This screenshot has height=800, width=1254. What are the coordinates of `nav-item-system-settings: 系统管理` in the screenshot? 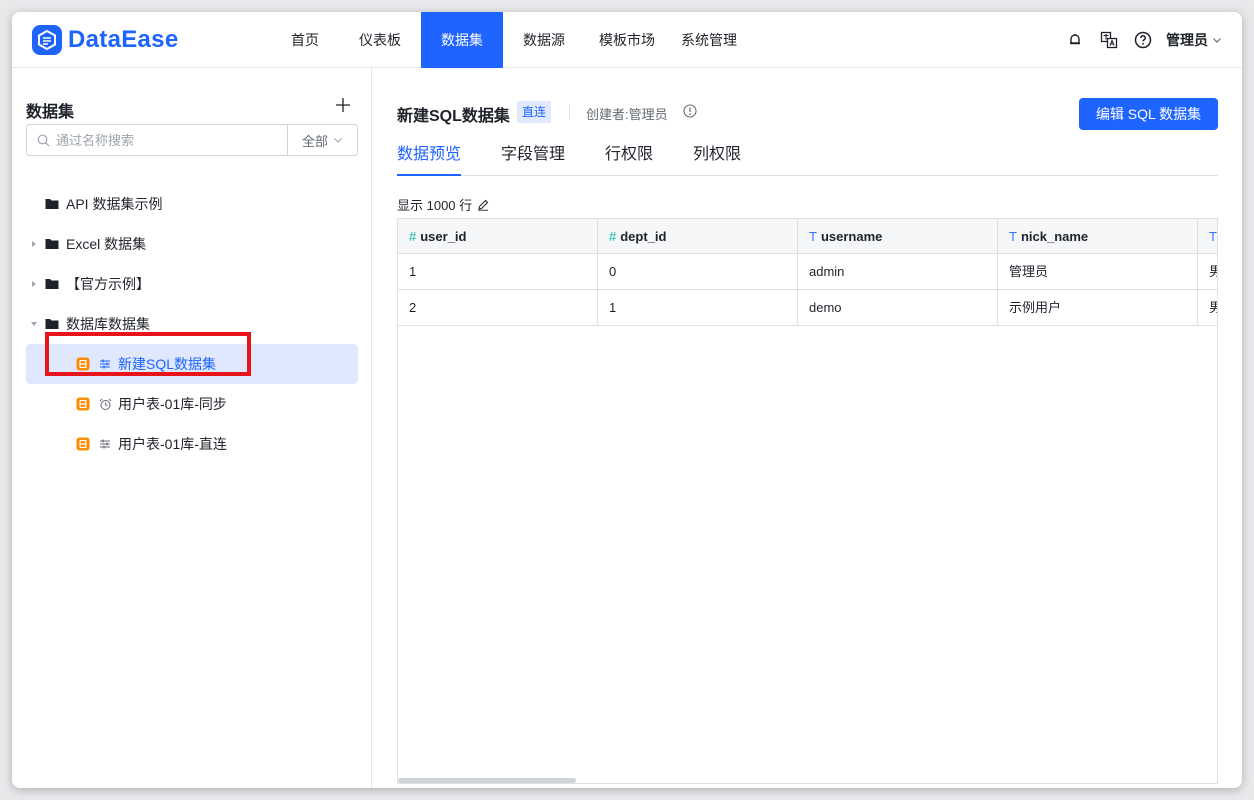 It's located at (709, 40).